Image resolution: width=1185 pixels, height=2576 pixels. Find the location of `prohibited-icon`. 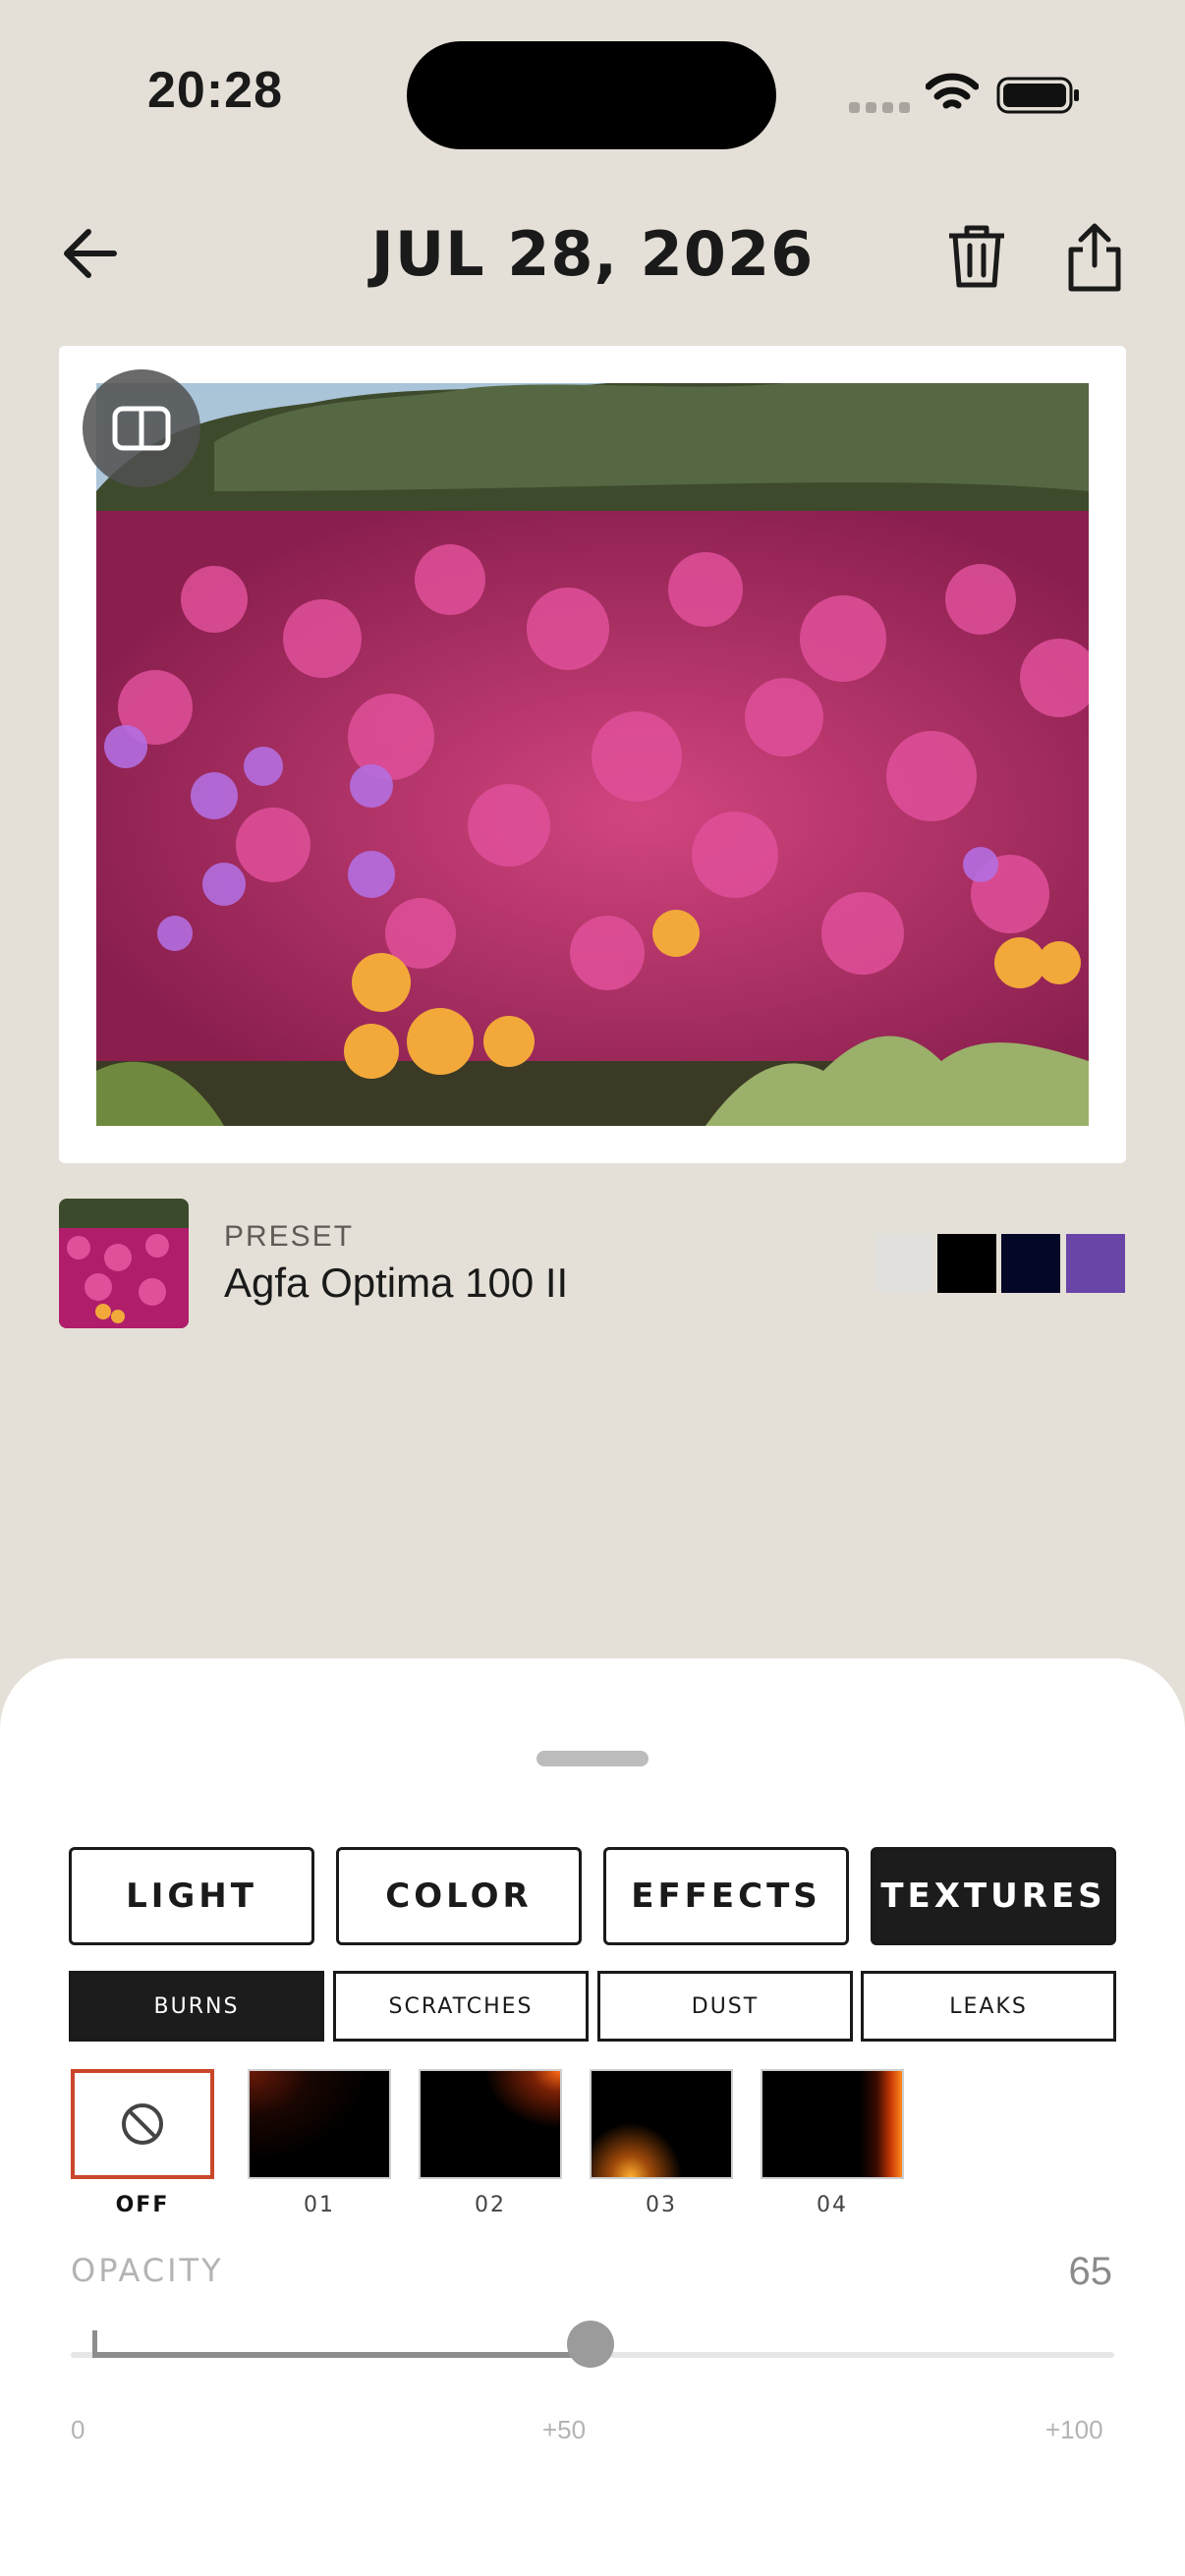

prohibited-icon is located at coordinates (142, 2124).